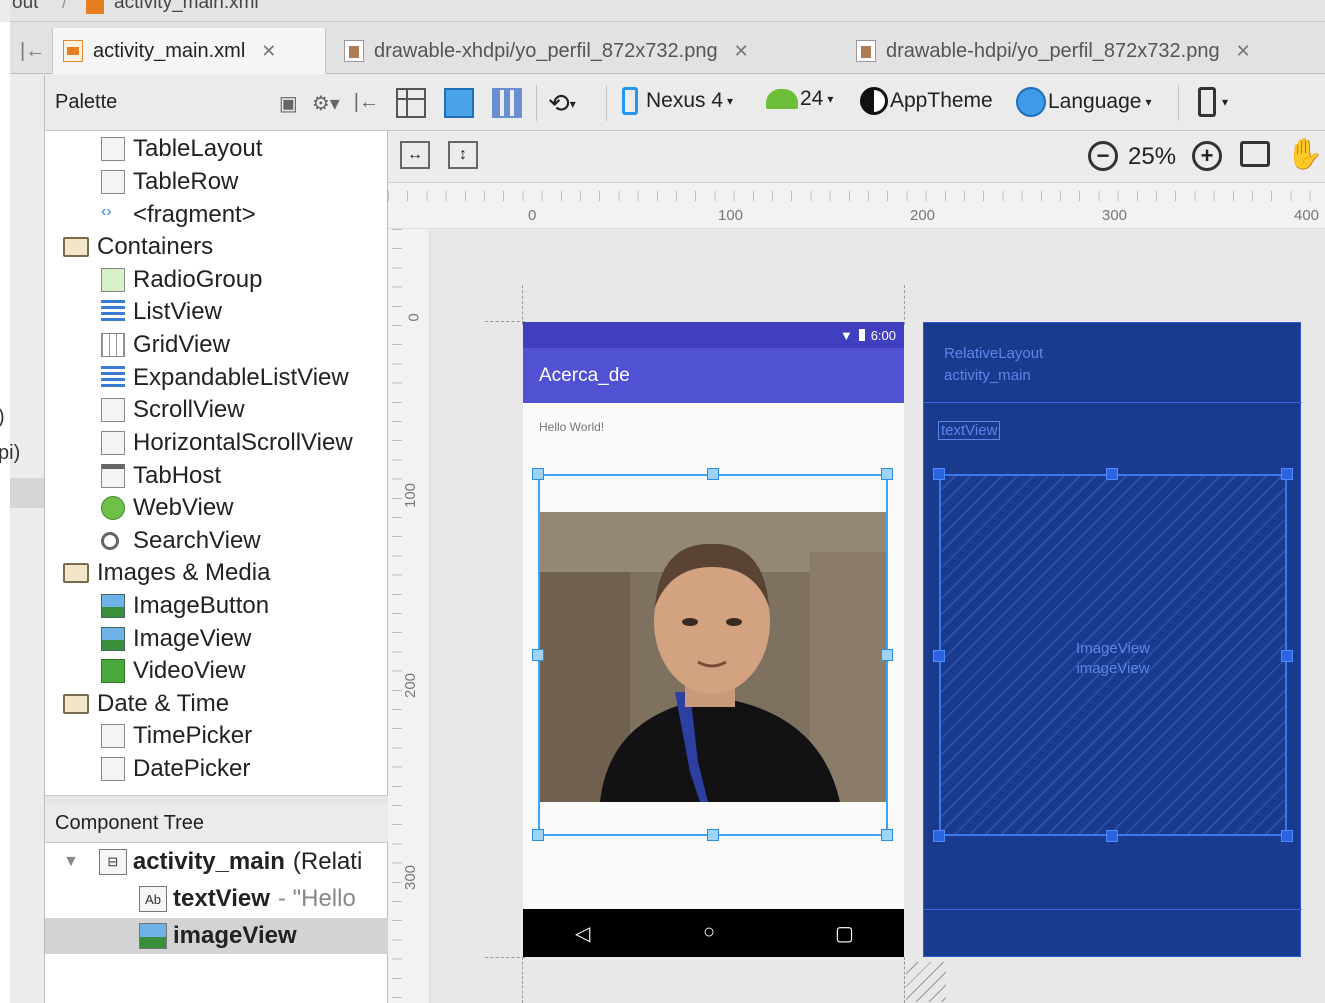 This screenshot has width=1325, height=1003. Describe the element at coordinates (167, 508) in the screenshot. I see `palette-item-webview: WebView` at that location.